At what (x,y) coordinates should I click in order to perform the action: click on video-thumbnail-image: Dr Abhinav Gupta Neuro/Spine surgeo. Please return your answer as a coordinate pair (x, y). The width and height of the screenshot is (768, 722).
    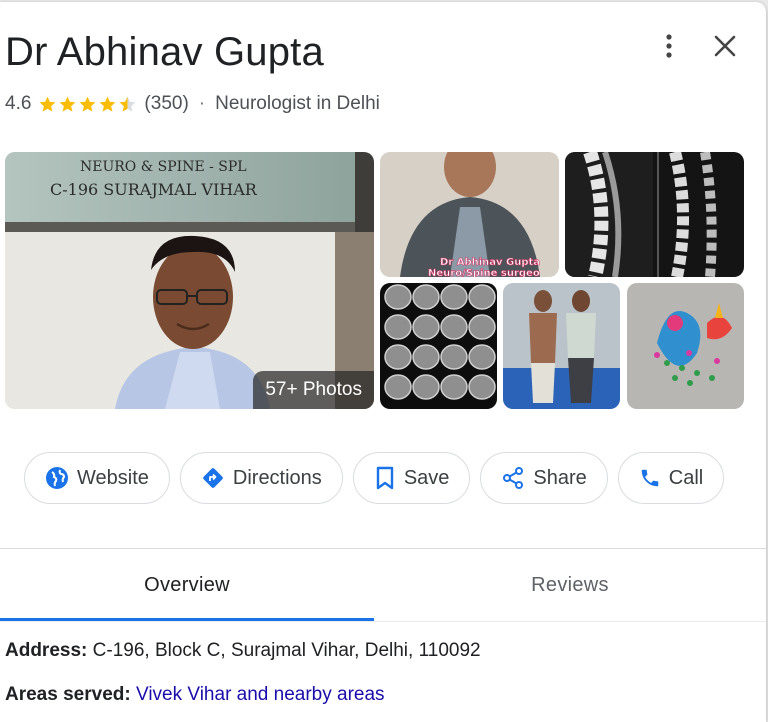
    Looking at the image, I should click on (469, 214).